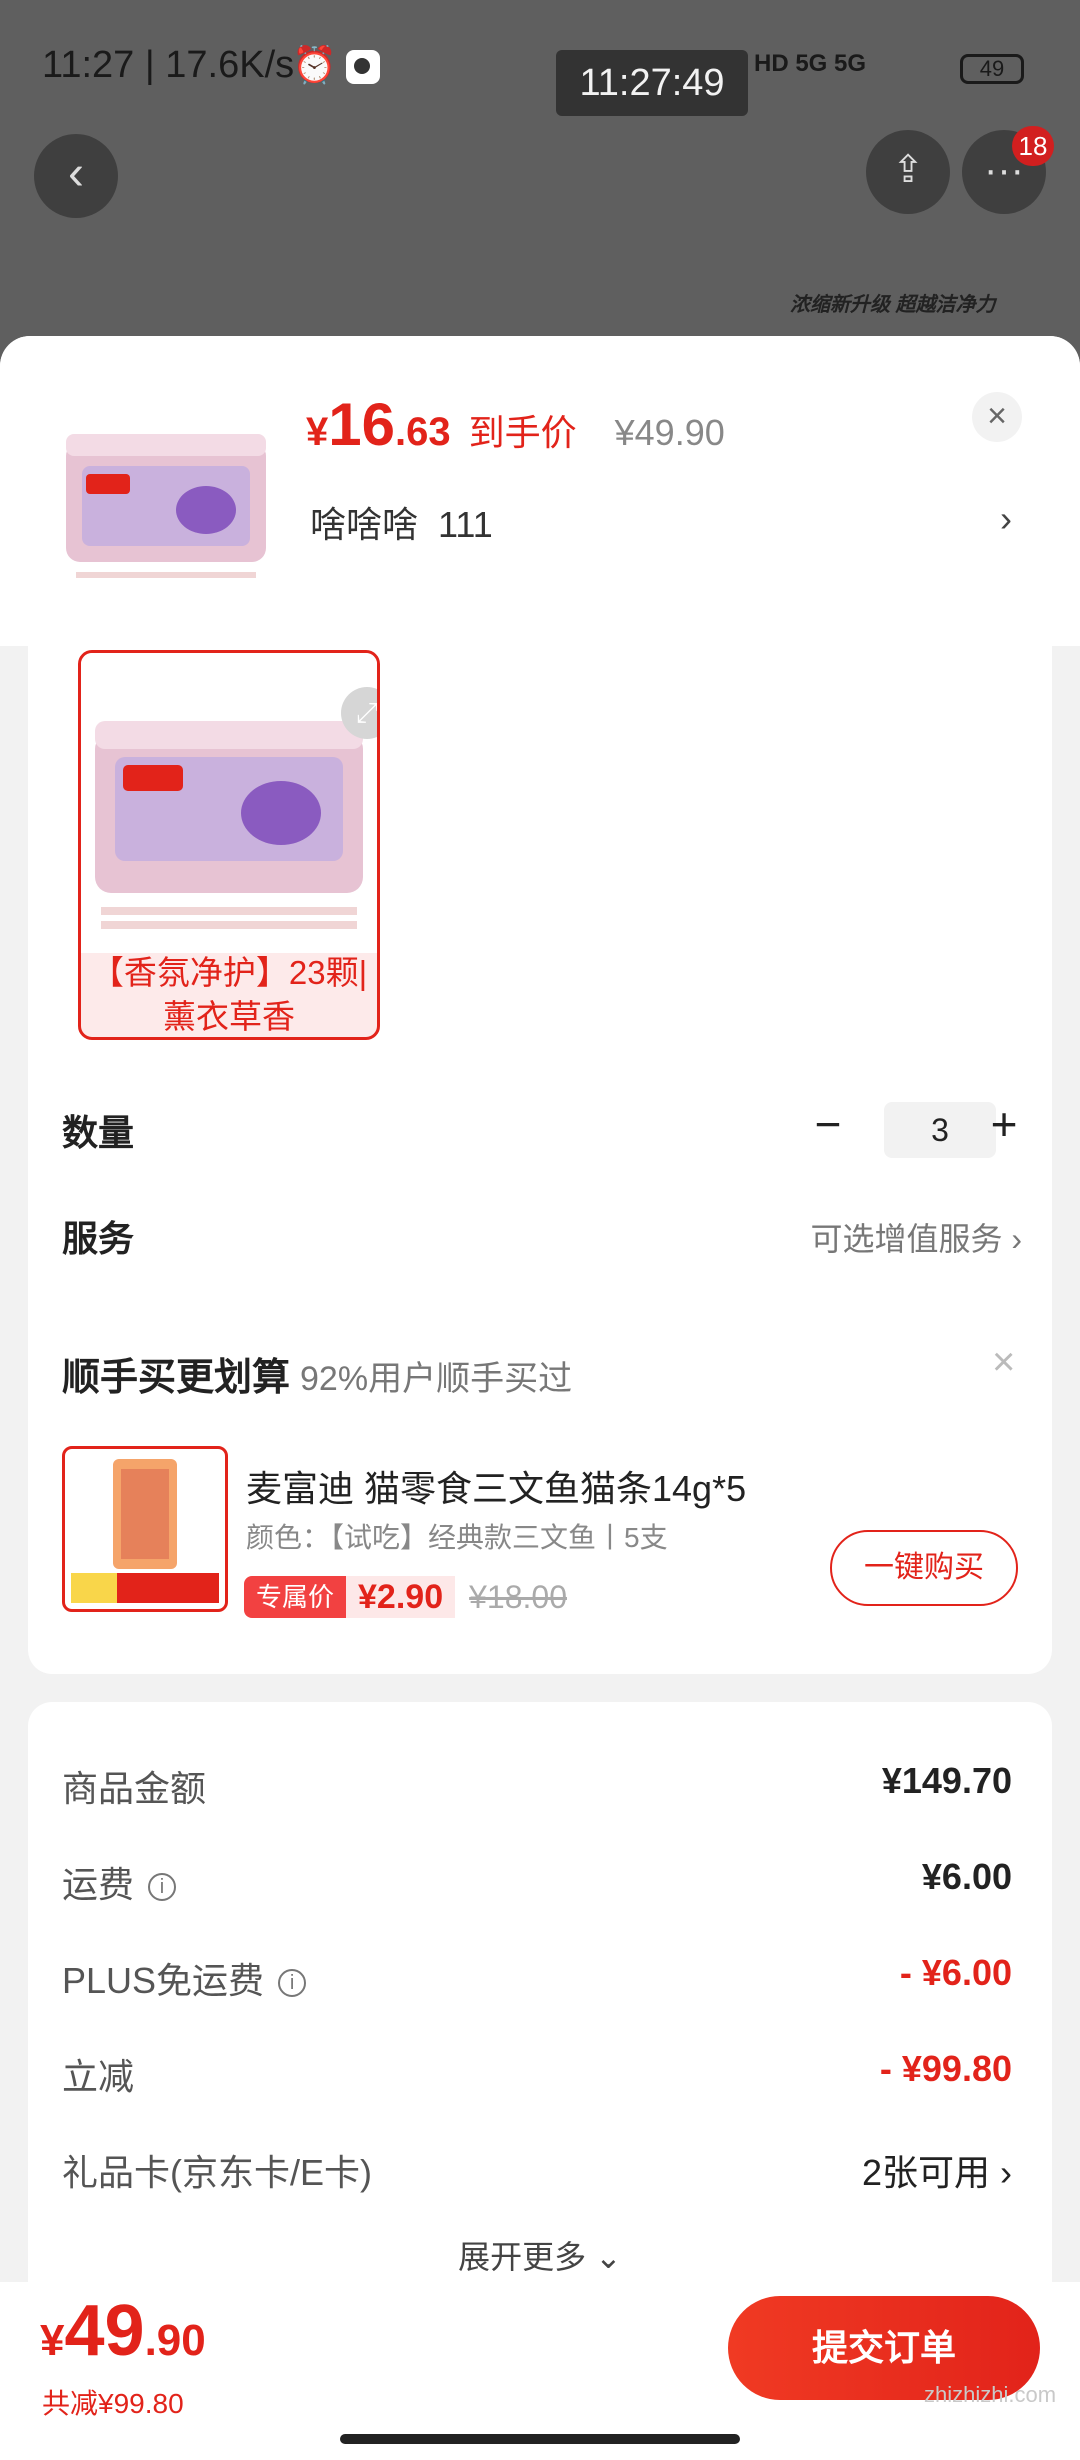 The width and height of the screenshot is (1080, 2460). What do you see at coordinates (229, 994) in the screenshot?
I see `variant-label: 【香氛净护】23颗|薰衣草香` at bounding box center [229, 994].